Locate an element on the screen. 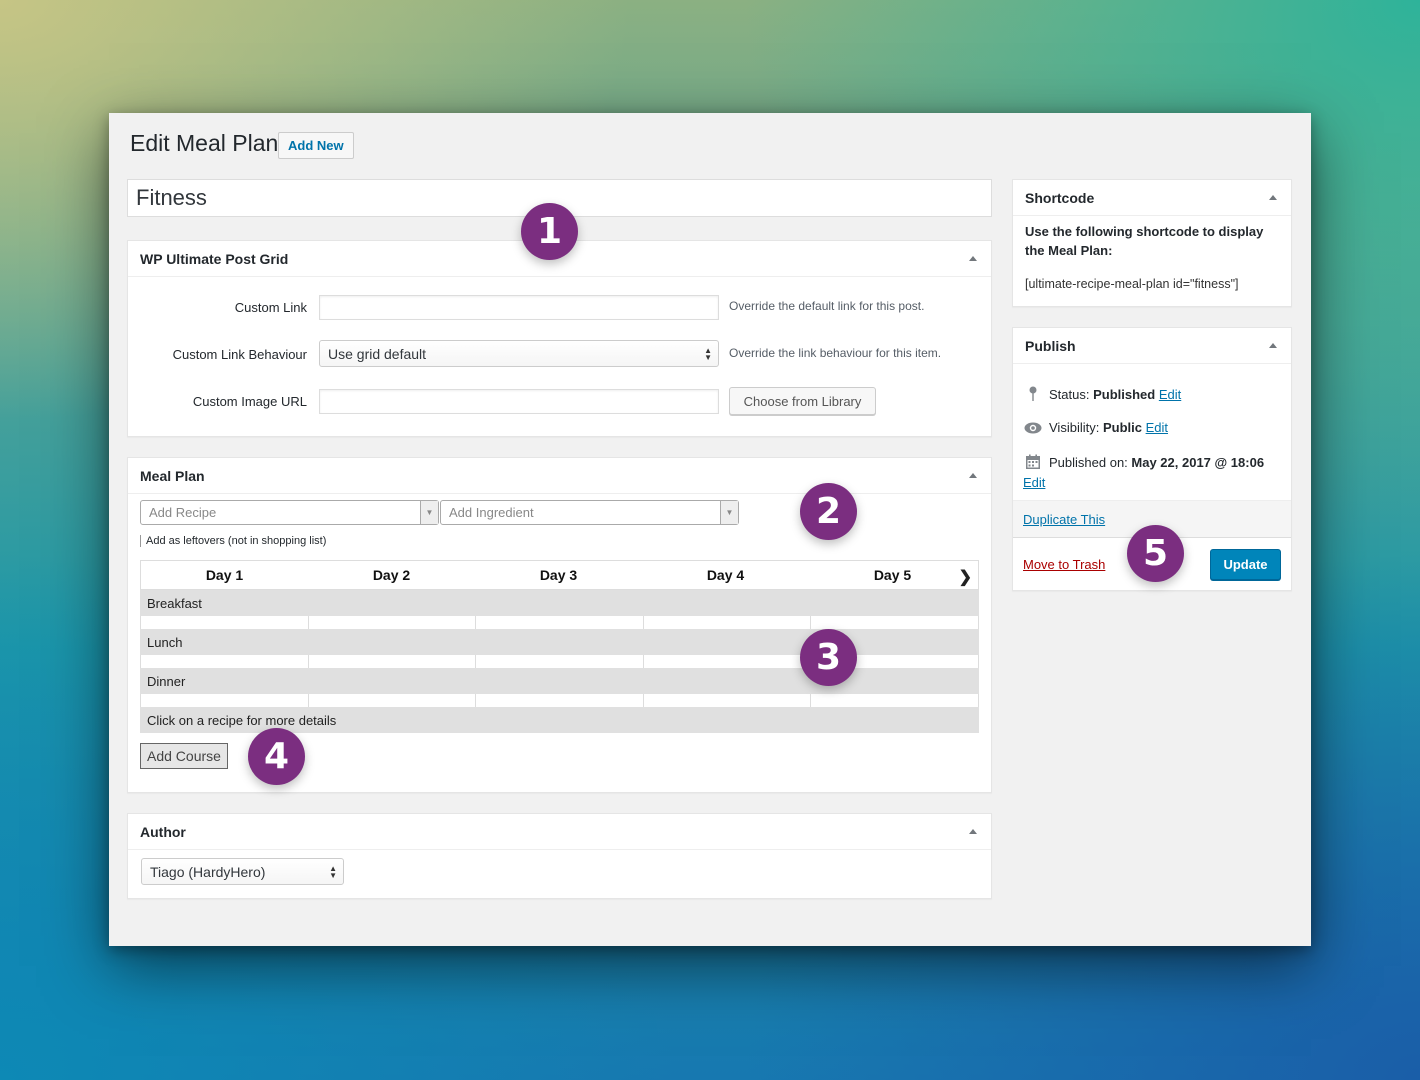 This screenshot has height=1080, width=1420. calendar-icon is located at coordinates (1033, 462).